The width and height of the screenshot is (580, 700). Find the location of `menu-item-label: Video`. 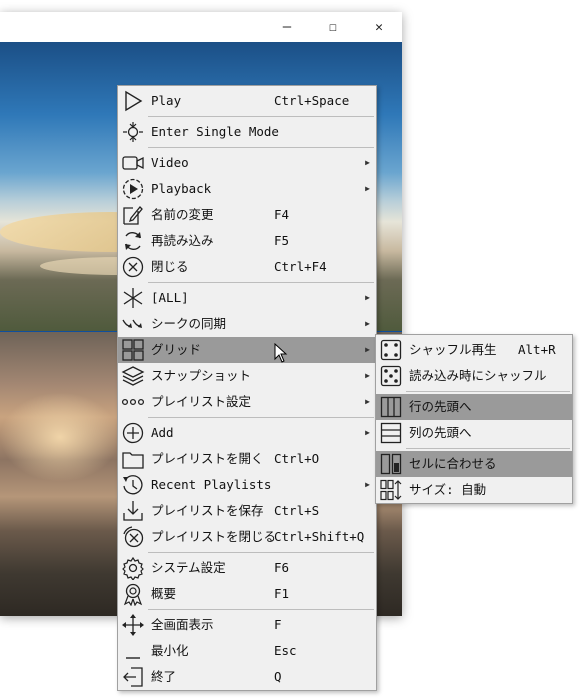

menu-item-label: Video is located at coordinates (170, 162).